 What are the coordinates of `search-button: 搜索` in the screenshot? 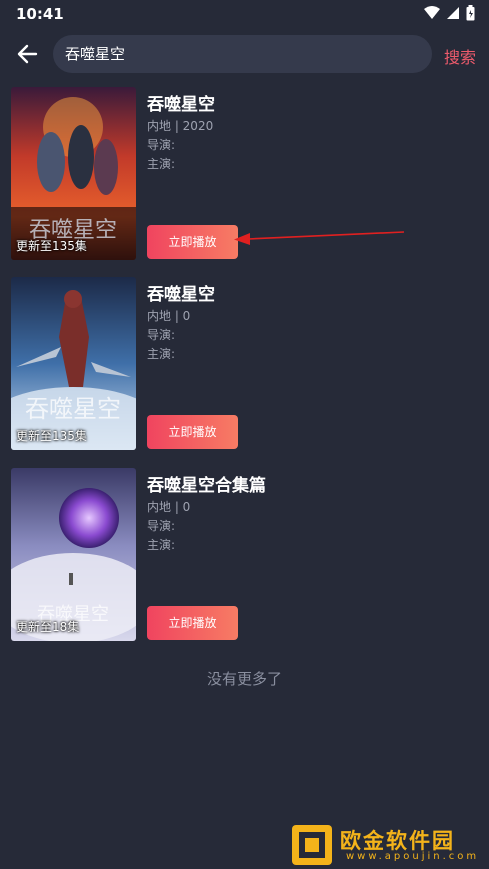 It's located at (460, 56).